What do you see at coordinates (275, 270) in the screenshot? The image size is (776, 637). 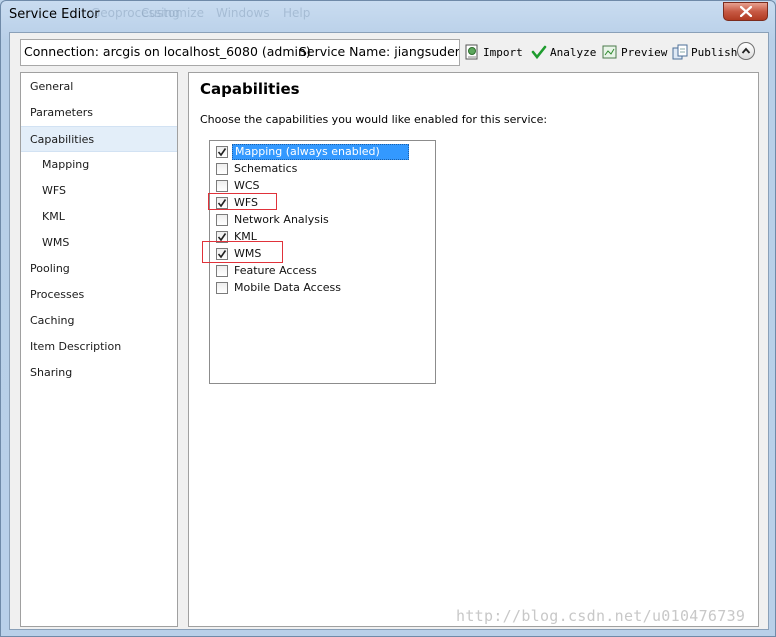 I see `capability-label: Feature Access` at bounding box center [275, 270].